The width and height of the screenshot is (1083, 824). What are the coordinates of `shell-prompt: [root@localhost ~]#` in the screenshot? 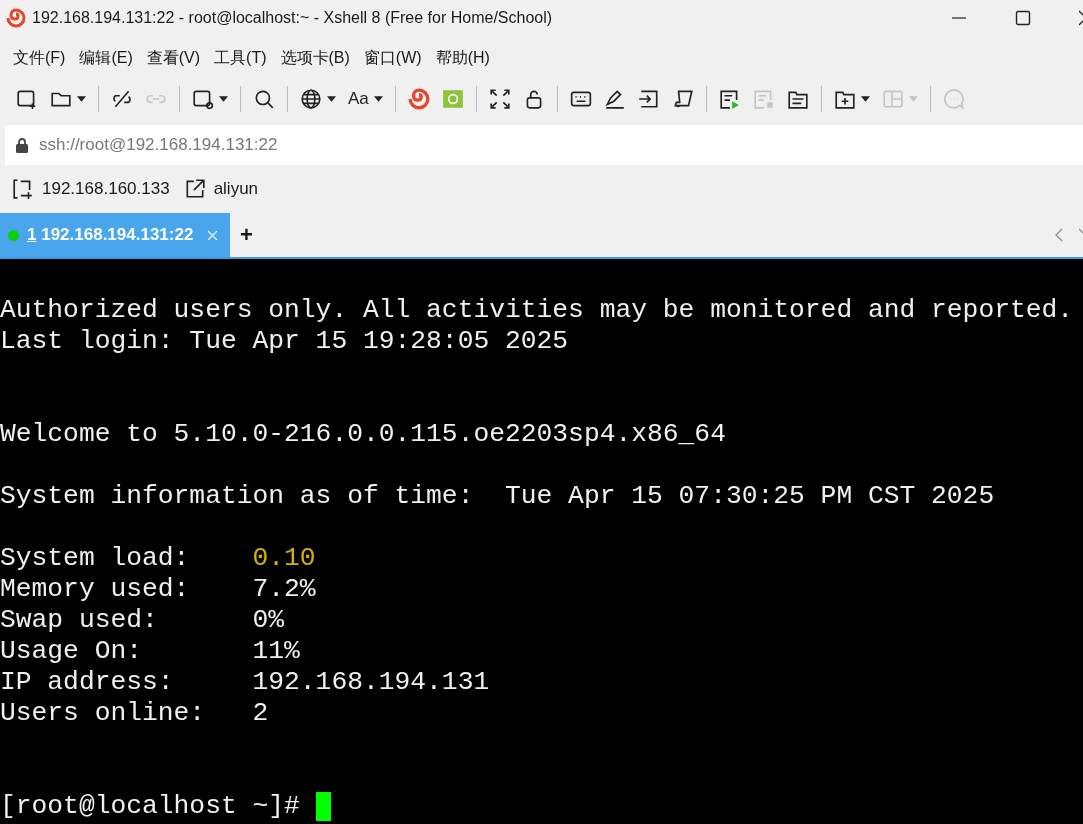 It's located at (150, 806).